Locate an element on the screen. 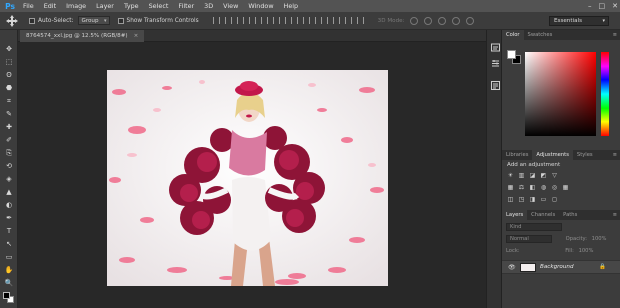  levels-icon: ▥ is located at coordinates (521, 175).